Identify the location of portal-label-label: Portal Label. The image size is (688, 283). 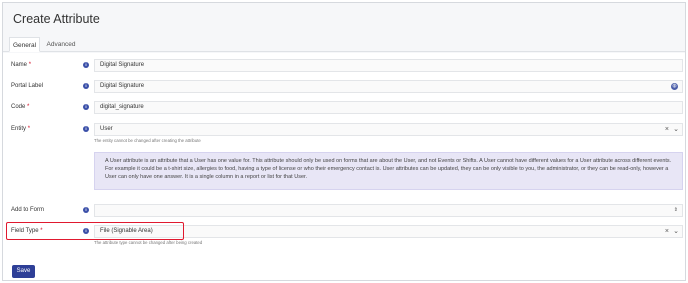
(27, 86).